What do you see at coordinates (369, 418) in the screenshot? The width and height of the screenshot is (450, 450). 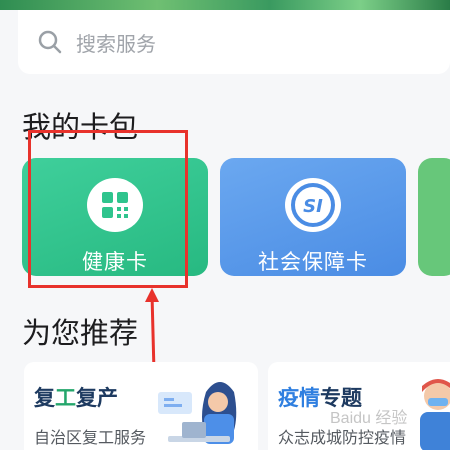 I see `watermark: Baidu 经验` at bounding box center [369, 418].